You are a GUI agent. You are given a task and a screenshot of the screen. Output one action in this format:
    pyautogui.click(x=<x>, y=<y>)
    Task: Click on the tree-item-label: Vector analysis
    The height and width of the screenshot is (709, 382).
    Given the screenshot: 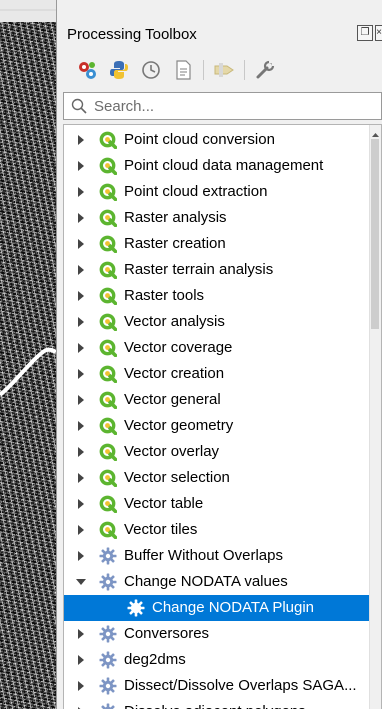 What is the action you would take?
    pyautogui.click(x=174, y=321)
    